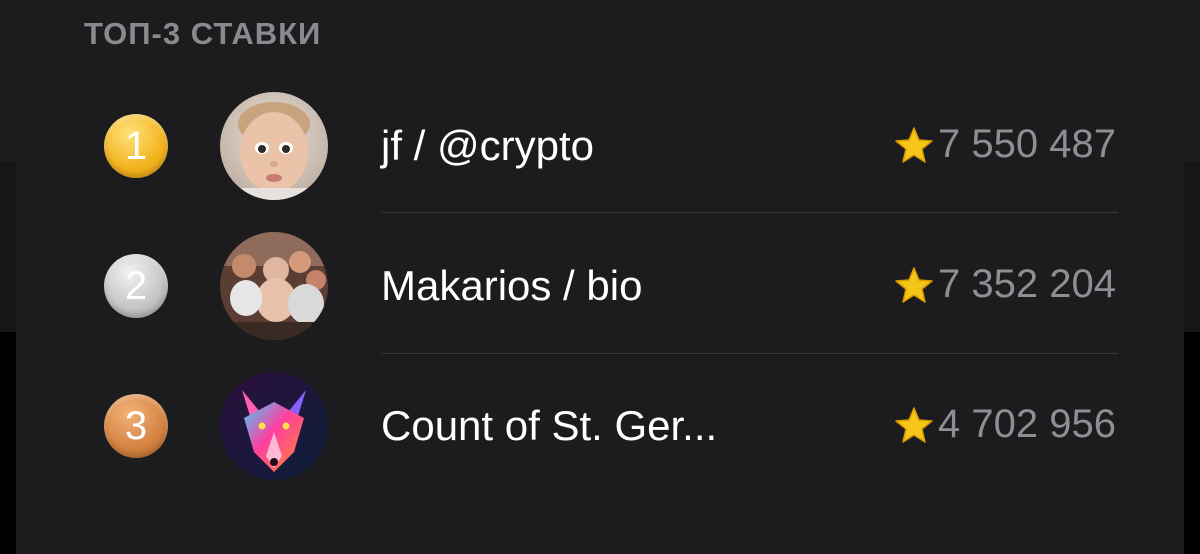 This screenshot has width=1200, height=554. I want to click on bidder-name: jf / @crypto, so click(488, 145).